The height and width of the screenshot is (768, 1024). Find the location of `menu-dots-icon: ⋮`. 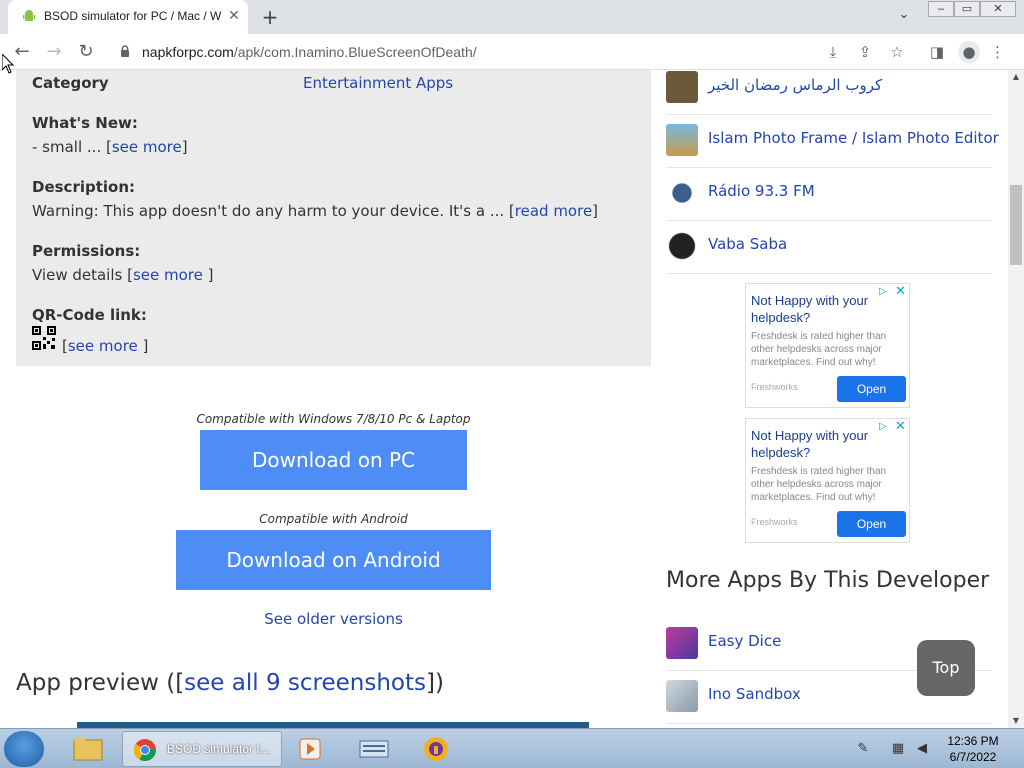

menu-dots-icon: ⋮ is located at coordinates (997, 52).